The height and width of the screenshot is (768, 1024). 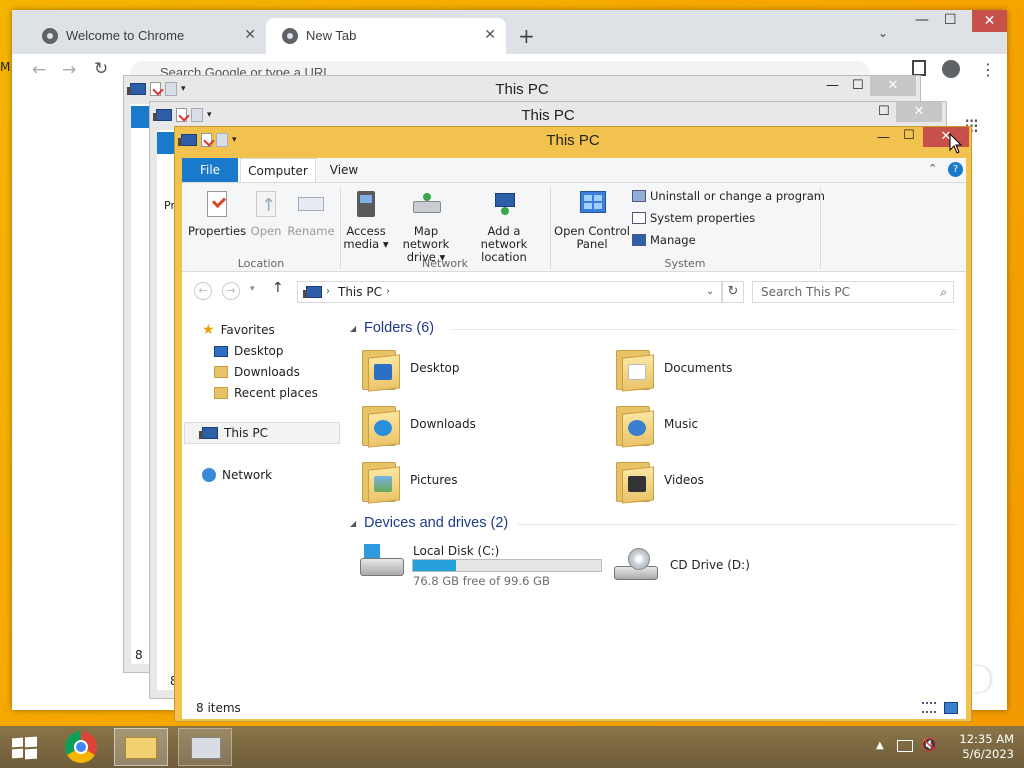 I want to click on clock: 12:35 AM 5/6/2023, so click(x=986, y=747).